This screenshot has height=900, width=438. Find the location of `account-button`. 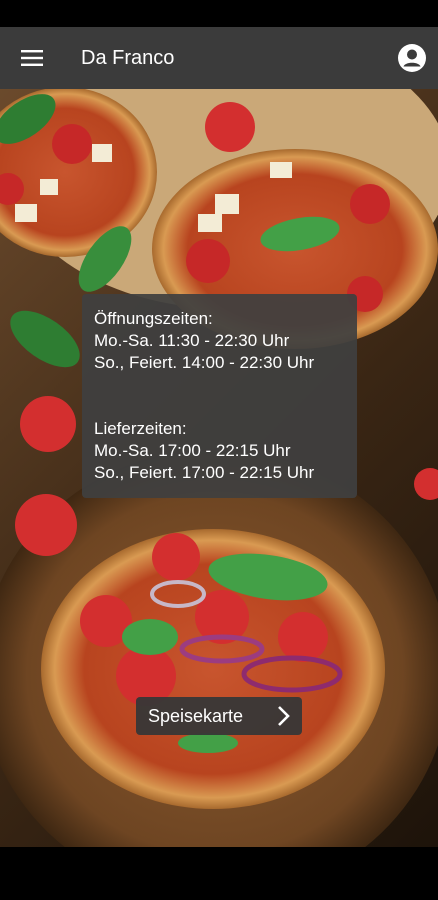

account-button is located at coordinates (412, 58).